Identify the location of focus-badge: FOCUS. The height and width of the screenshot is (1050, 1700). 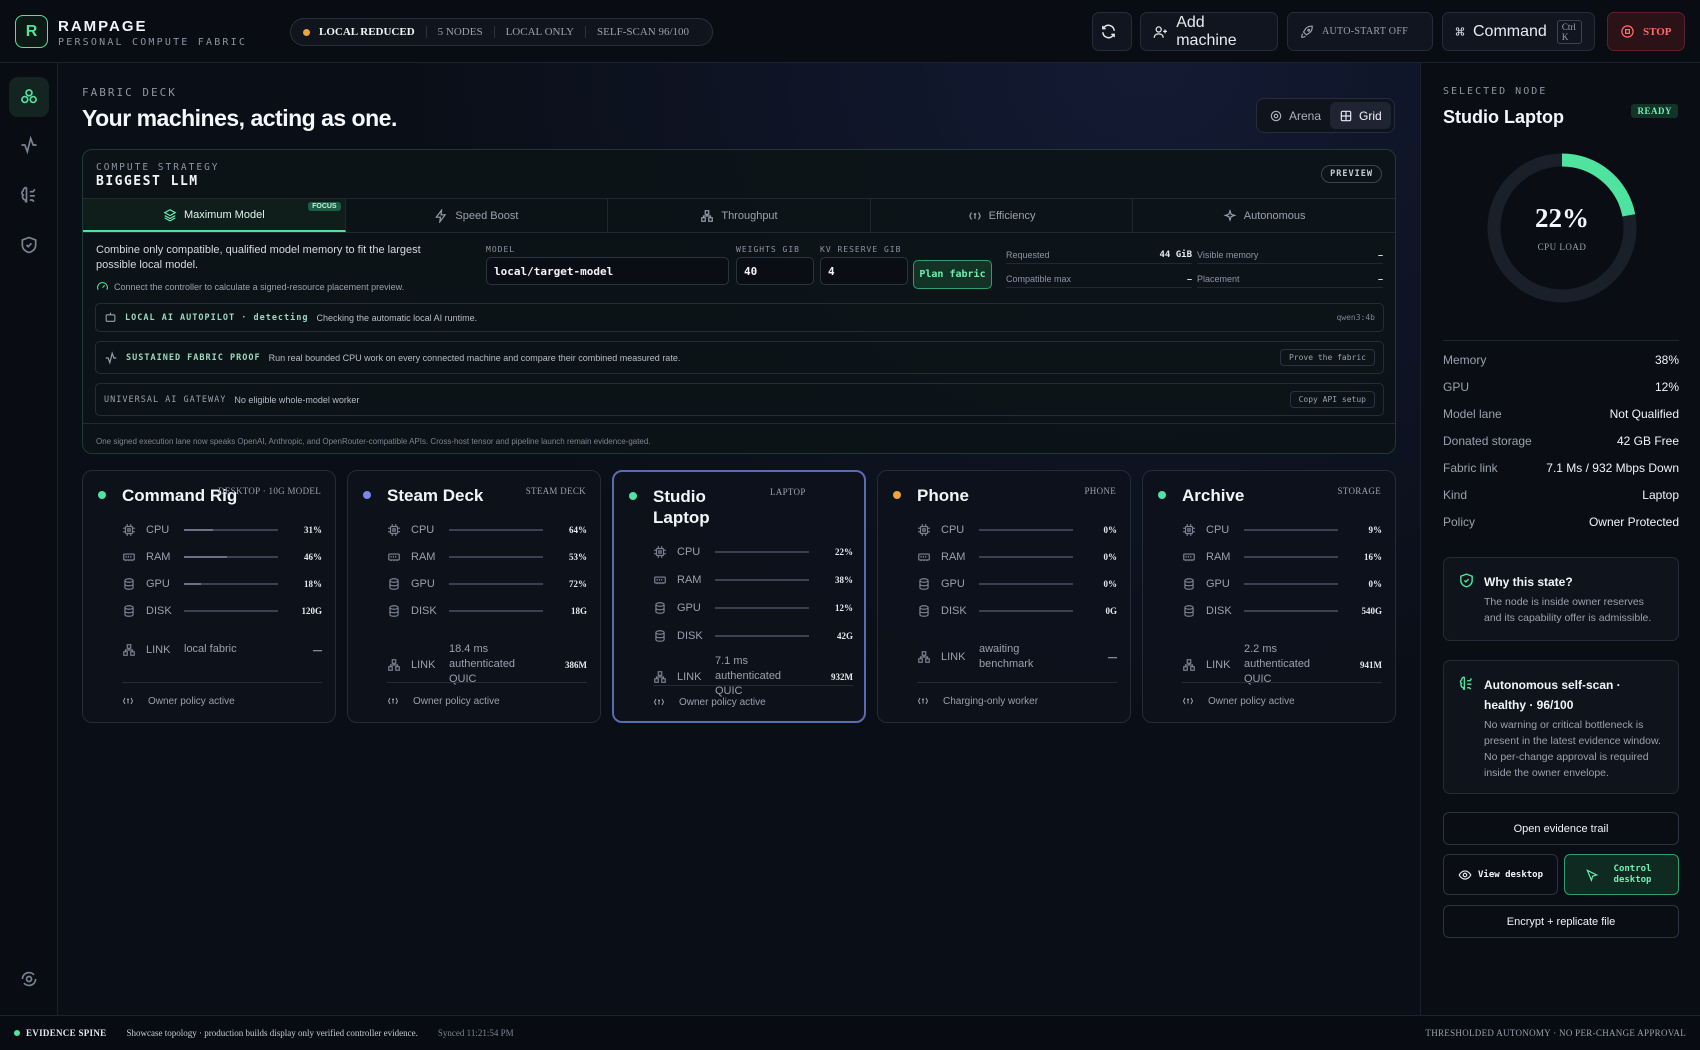
(324, 206).